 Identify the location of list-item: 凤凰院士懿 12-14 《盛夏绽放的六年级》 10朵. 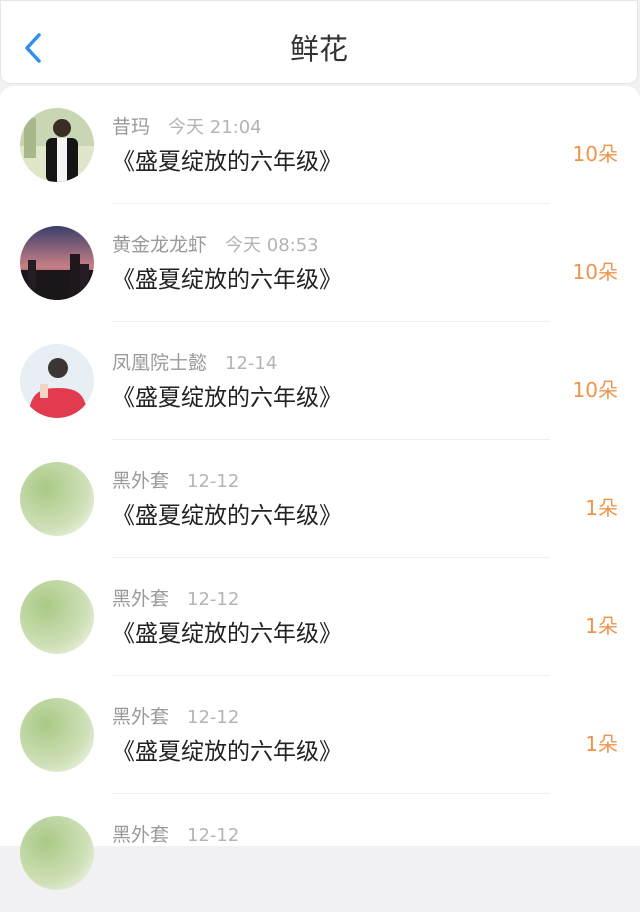
(320, 381).